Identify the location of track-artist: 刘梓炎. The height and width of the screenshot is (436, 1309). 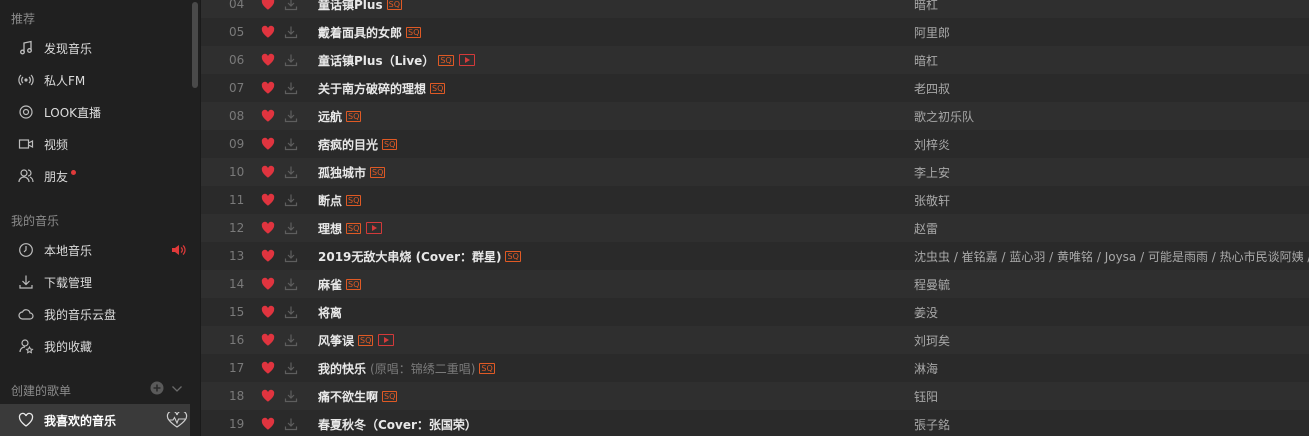
(1111, 144).